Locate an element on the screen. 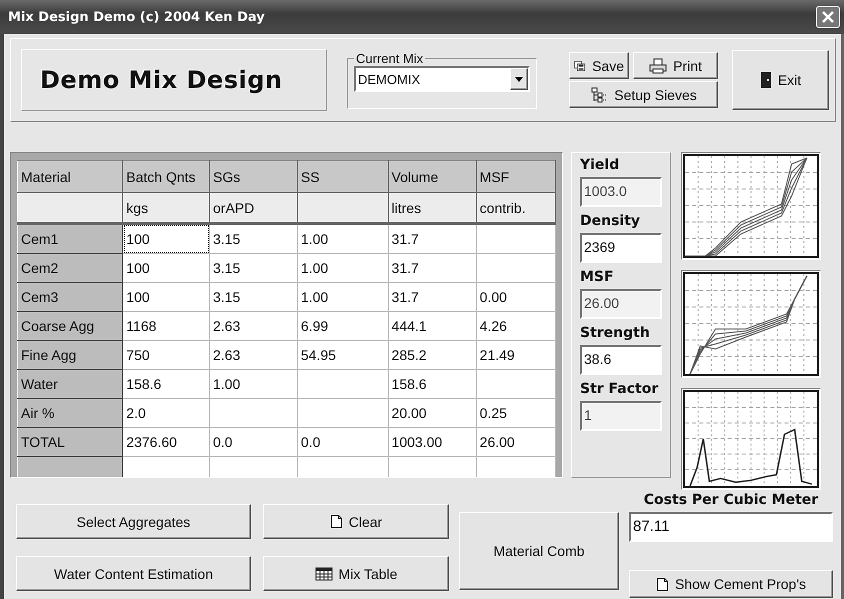  field-label: Density is located at coordinates (611, 222).